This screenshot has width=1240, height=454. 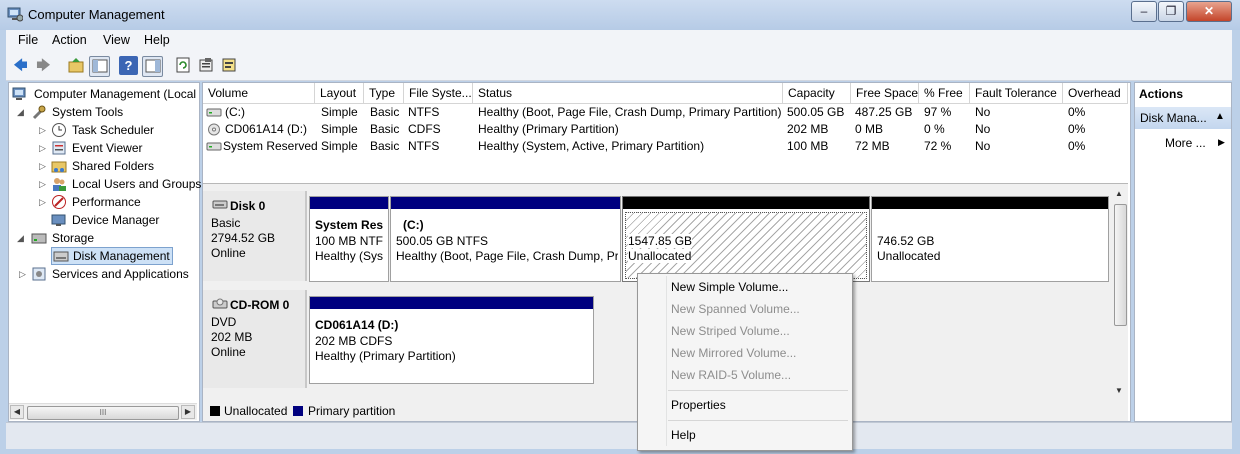 What do you see at coordinates (384, 93) in the screenshot?
I see `column-header-type: Type` at bounding box center [384, 93].